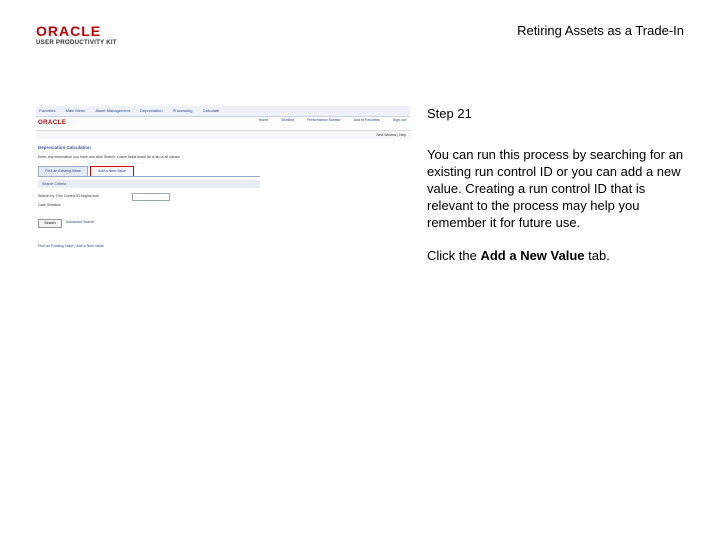  I want to click on instruction-target: Add a New Value, so click(532, 255).